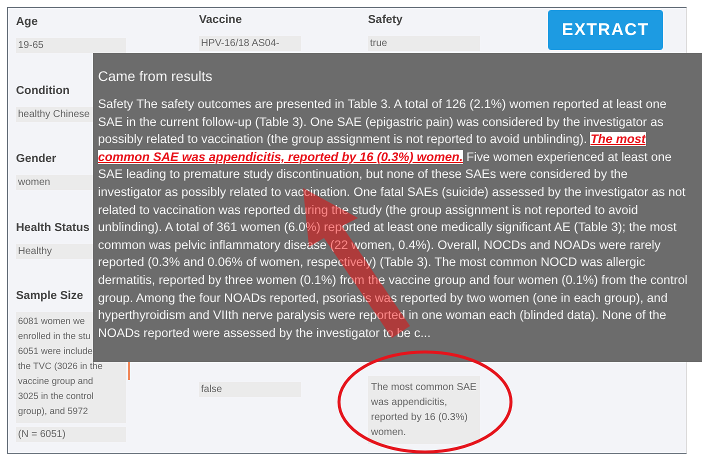 This screenshot has width=702, height=454. Describe the element at coordinates (50, 296) in the screenshot. I see `field-label: Sample Size` at that location.